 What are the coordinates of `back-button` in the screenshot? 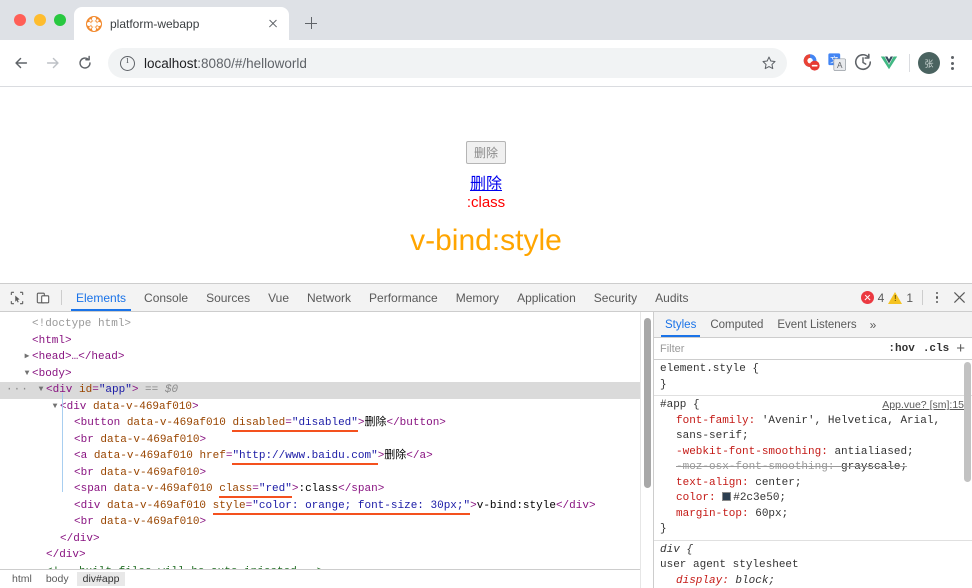 It's located at (21, 63).